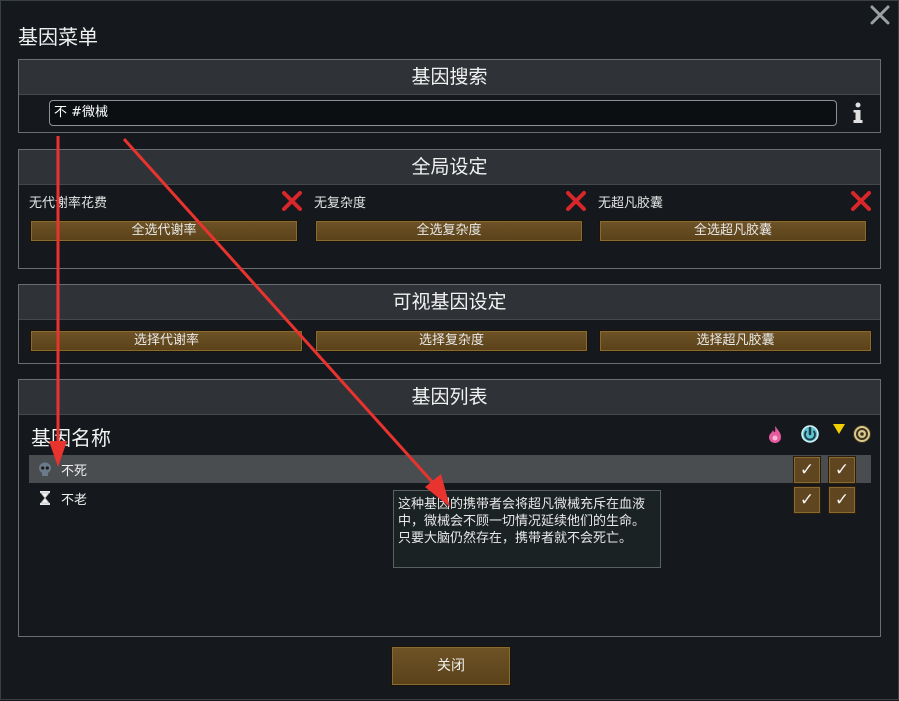  I want to click on select-all-metabolism-button: 全选代谢率, so click(164, 231).